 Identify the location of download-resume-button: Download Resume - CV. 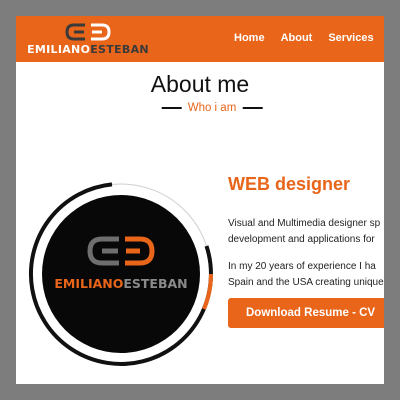
(306, 313).